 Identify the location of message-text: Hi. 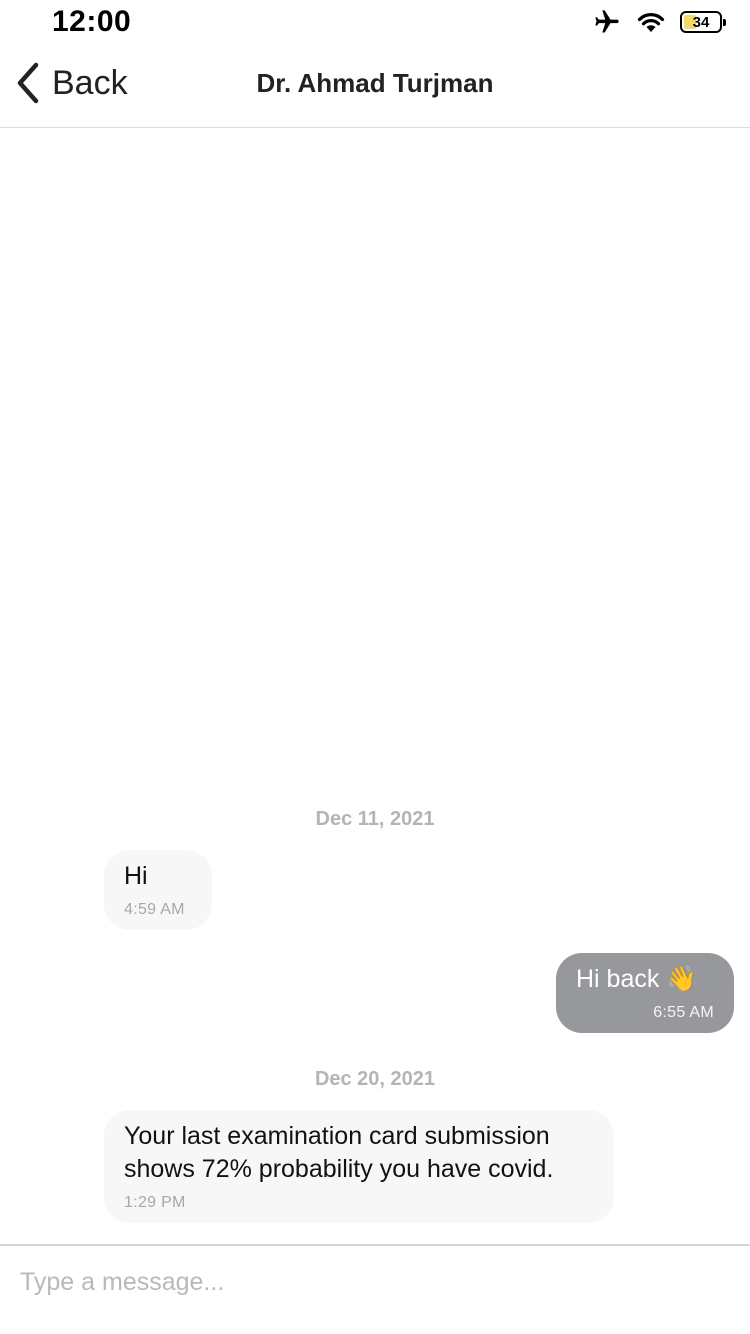
(136, 876).